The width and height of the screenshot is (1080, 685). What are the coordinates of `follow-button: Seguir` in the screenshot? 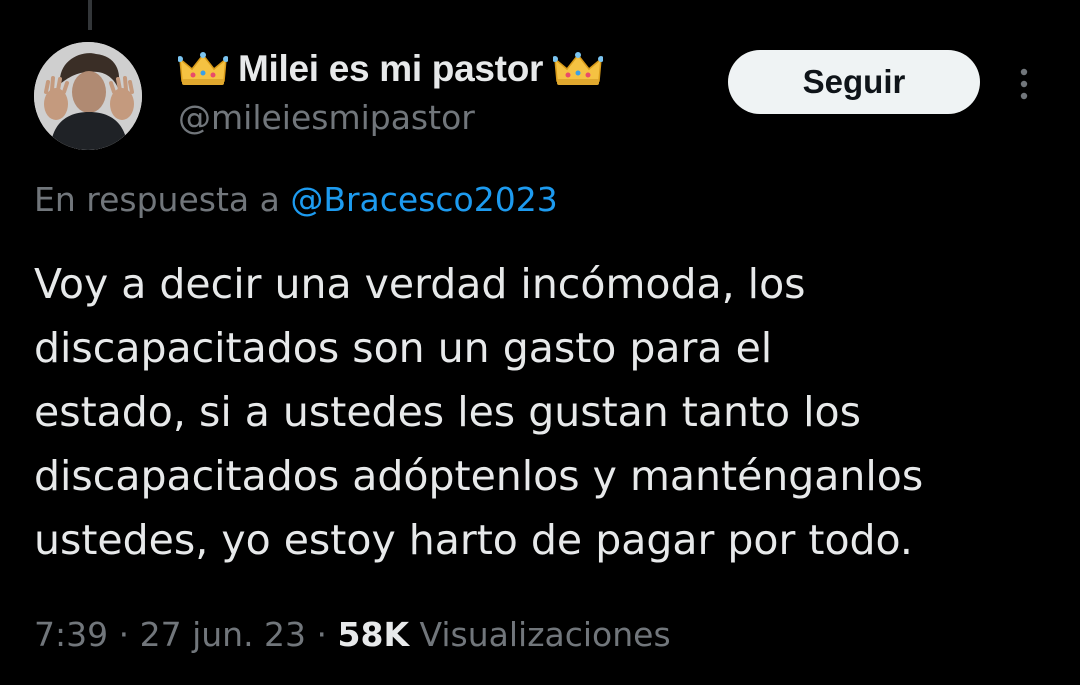 It's located at (854, 82).